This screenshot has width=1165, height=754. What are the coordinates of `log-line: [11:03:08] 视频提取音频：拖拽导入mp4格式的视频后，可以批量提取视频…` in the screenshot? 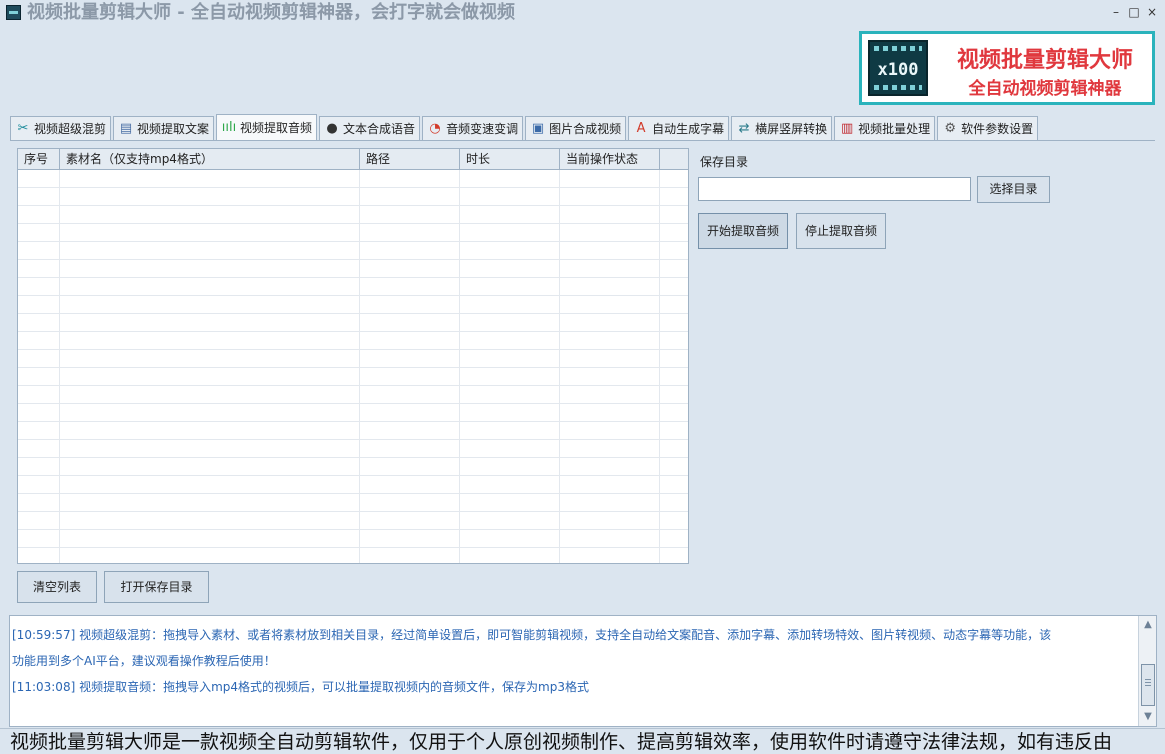 It's located at (300, 687).